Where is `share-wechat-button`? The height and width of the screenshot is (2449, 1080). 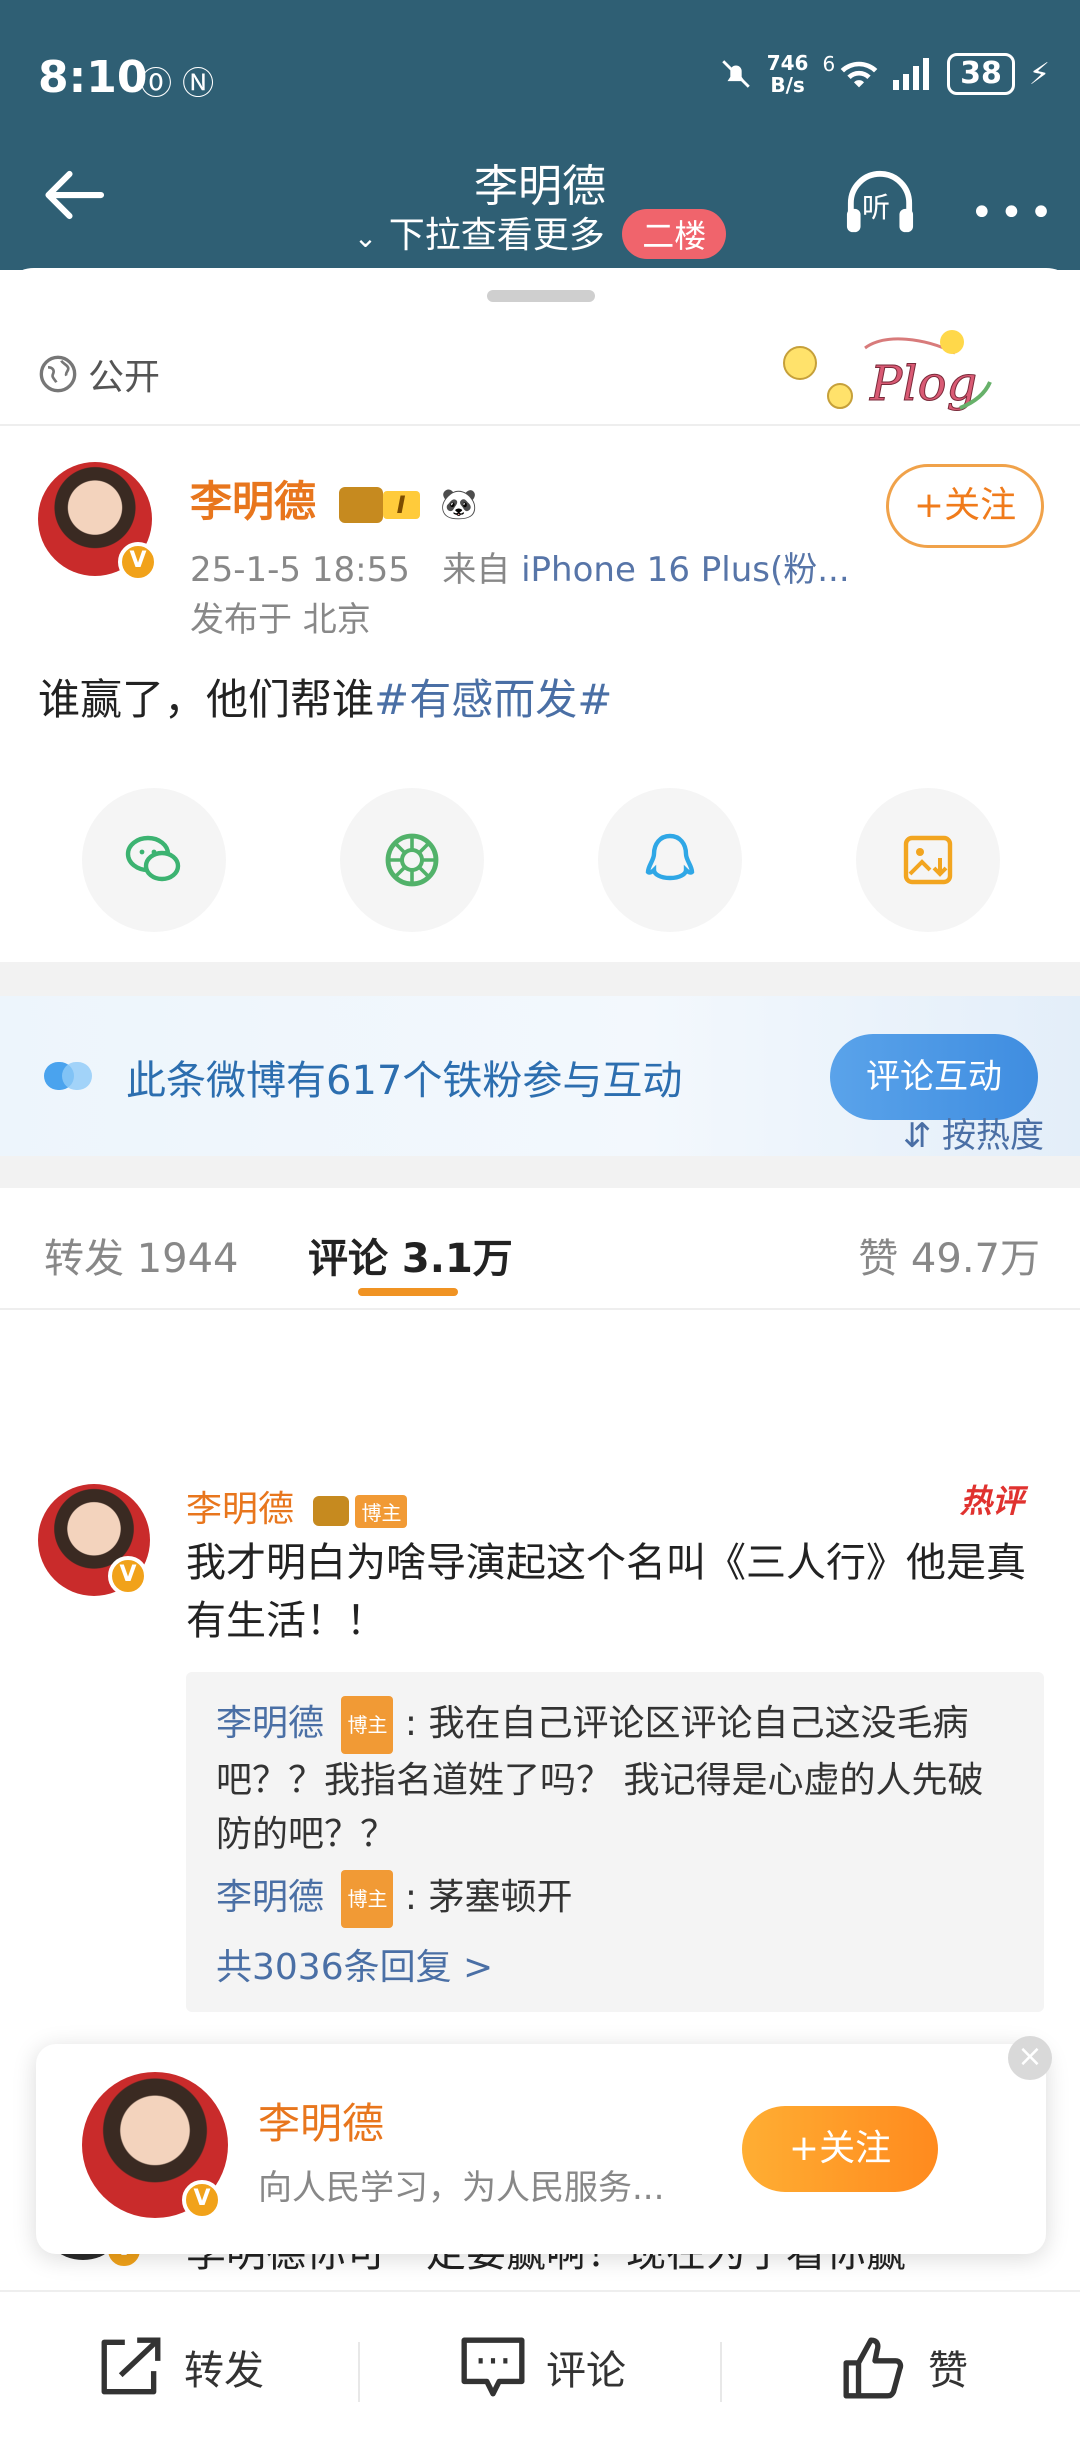
share-wechat-button is located at coordinates (154, 860).